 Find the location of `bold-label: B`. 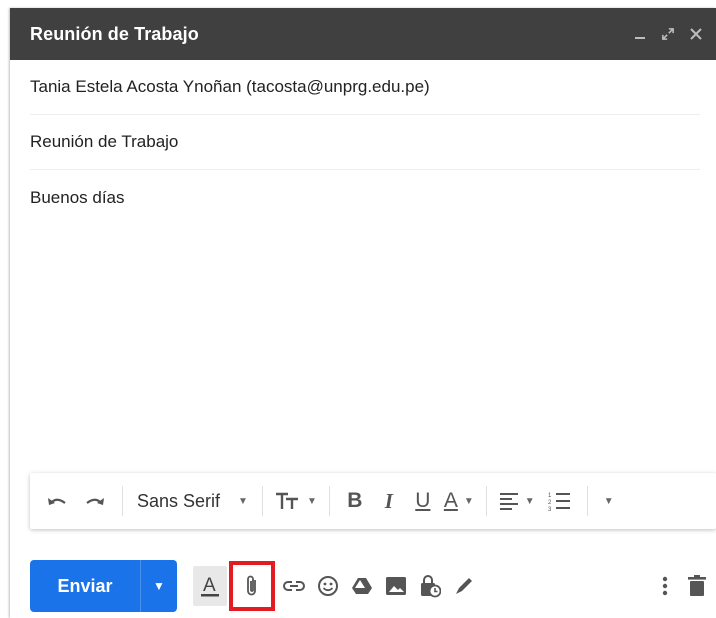

bold-label: B is located at coordinates (355, 500).